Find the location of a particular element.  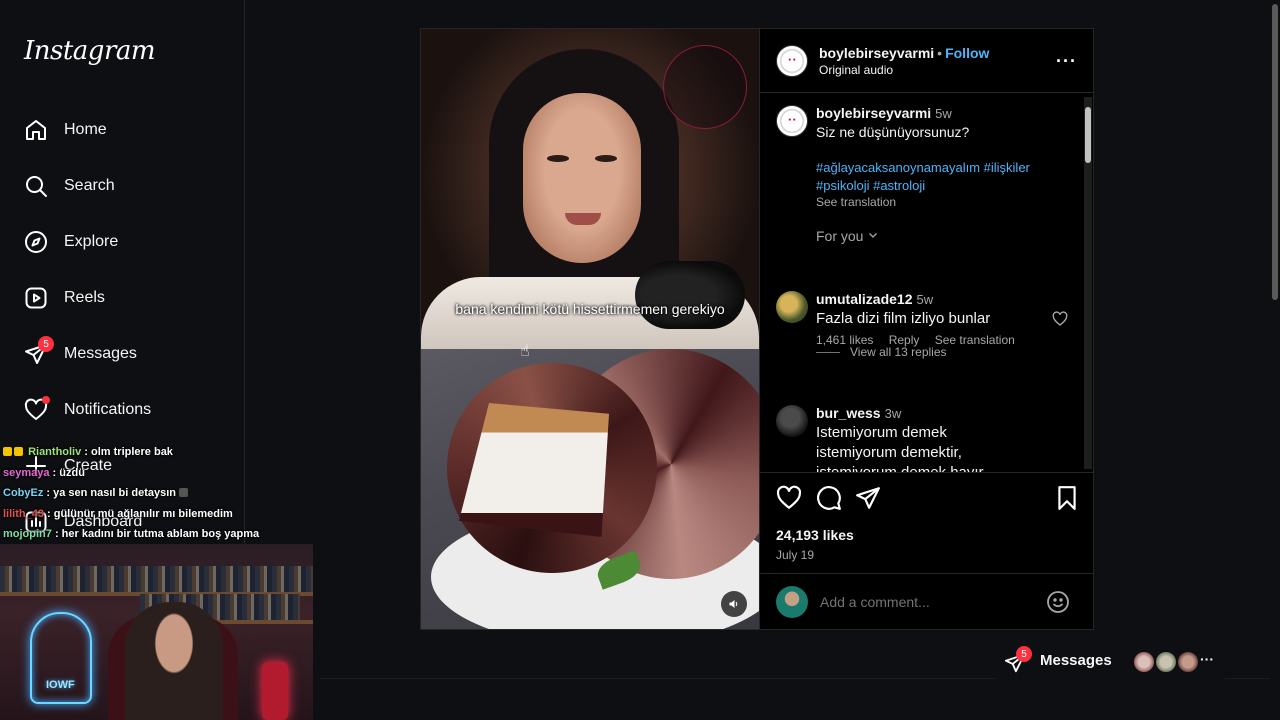

audio-link: Original audio is located at coordinates (856, 70).